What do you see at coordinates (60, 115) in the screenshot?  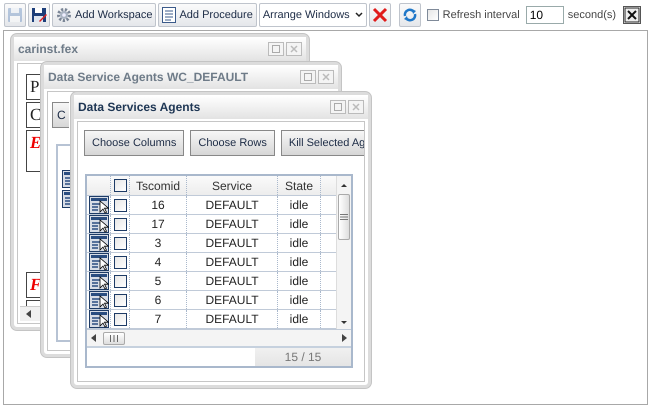 I see `action-button: C` at bounding box center [60, 115].